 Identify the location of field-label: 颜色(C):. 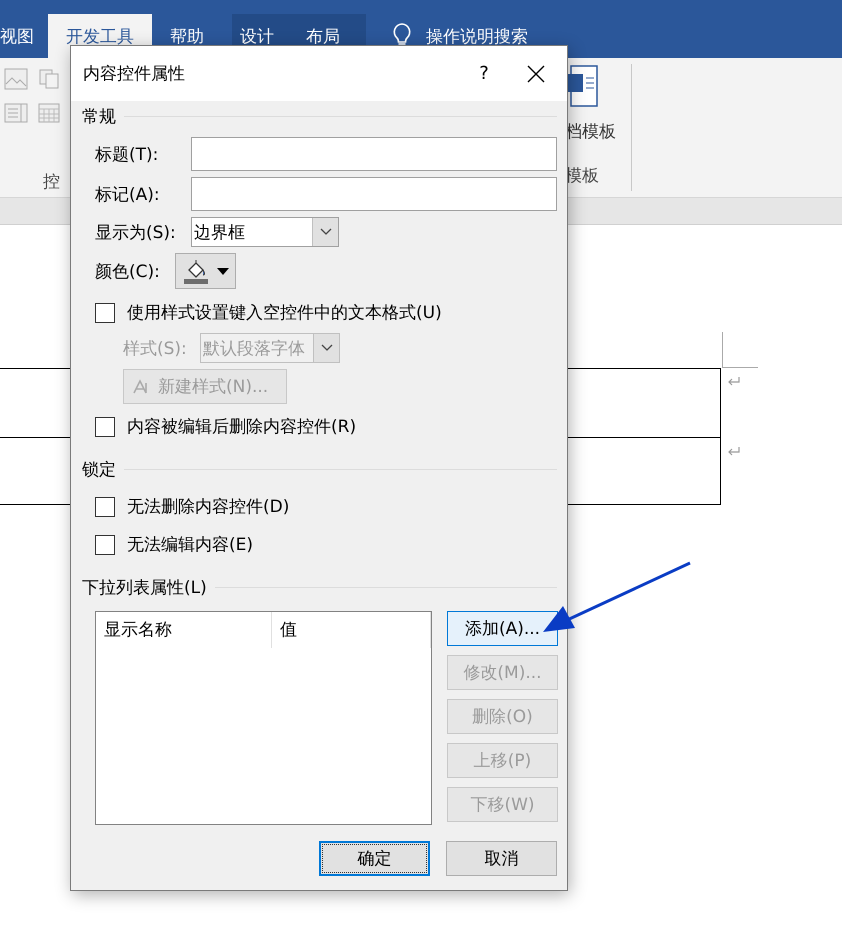
(128, 271).